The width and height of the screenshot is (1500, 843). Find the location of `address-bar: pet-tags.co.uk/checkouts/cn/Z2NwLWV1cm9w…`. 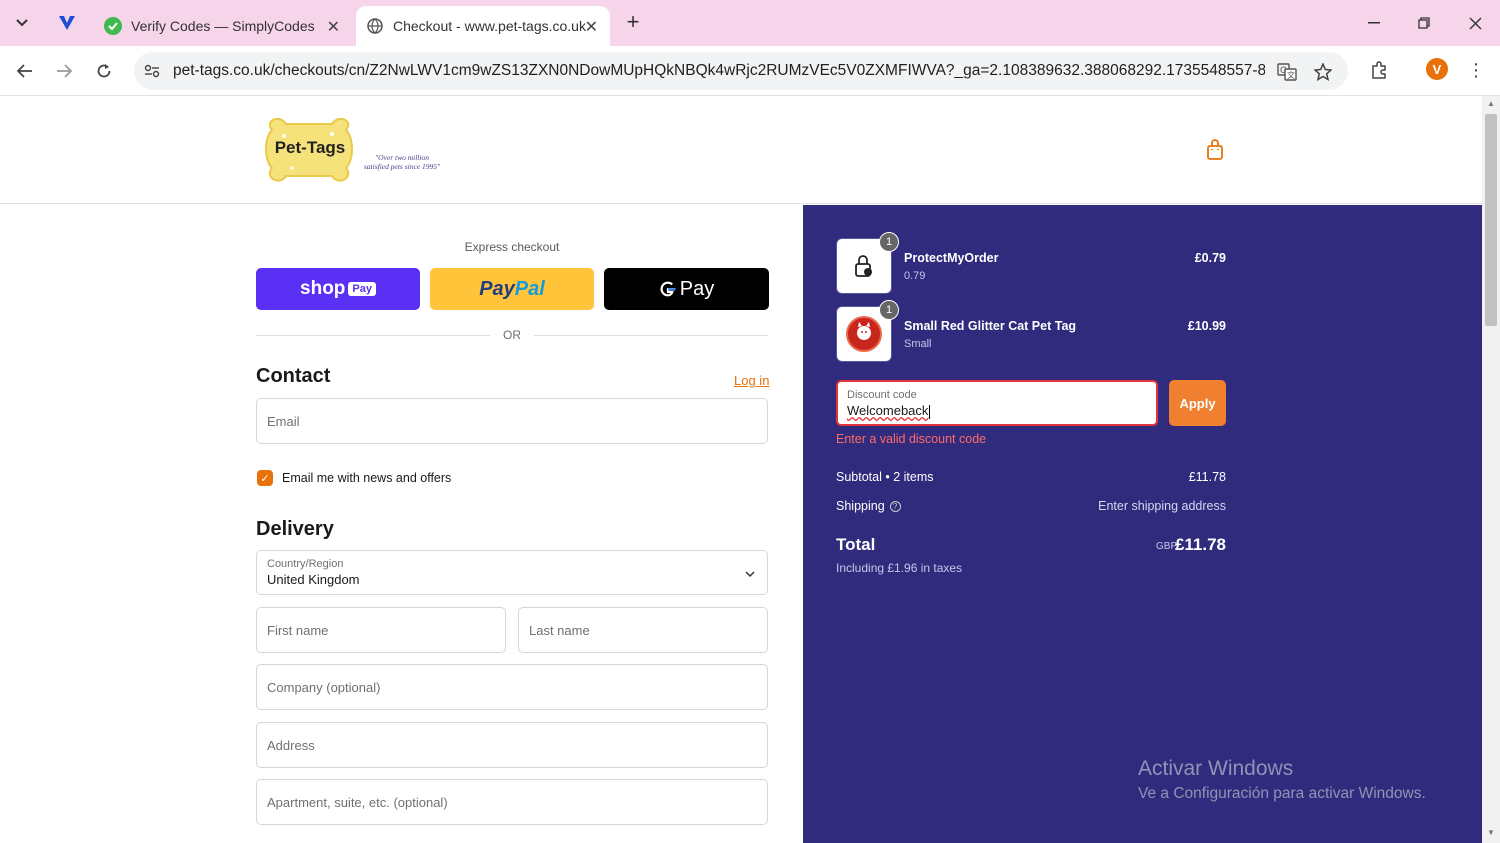

address-bar: pet-tags.co.uk/checkouts/cn/Z2NwLWV1cm9w… is located at coordinates (741, 71).